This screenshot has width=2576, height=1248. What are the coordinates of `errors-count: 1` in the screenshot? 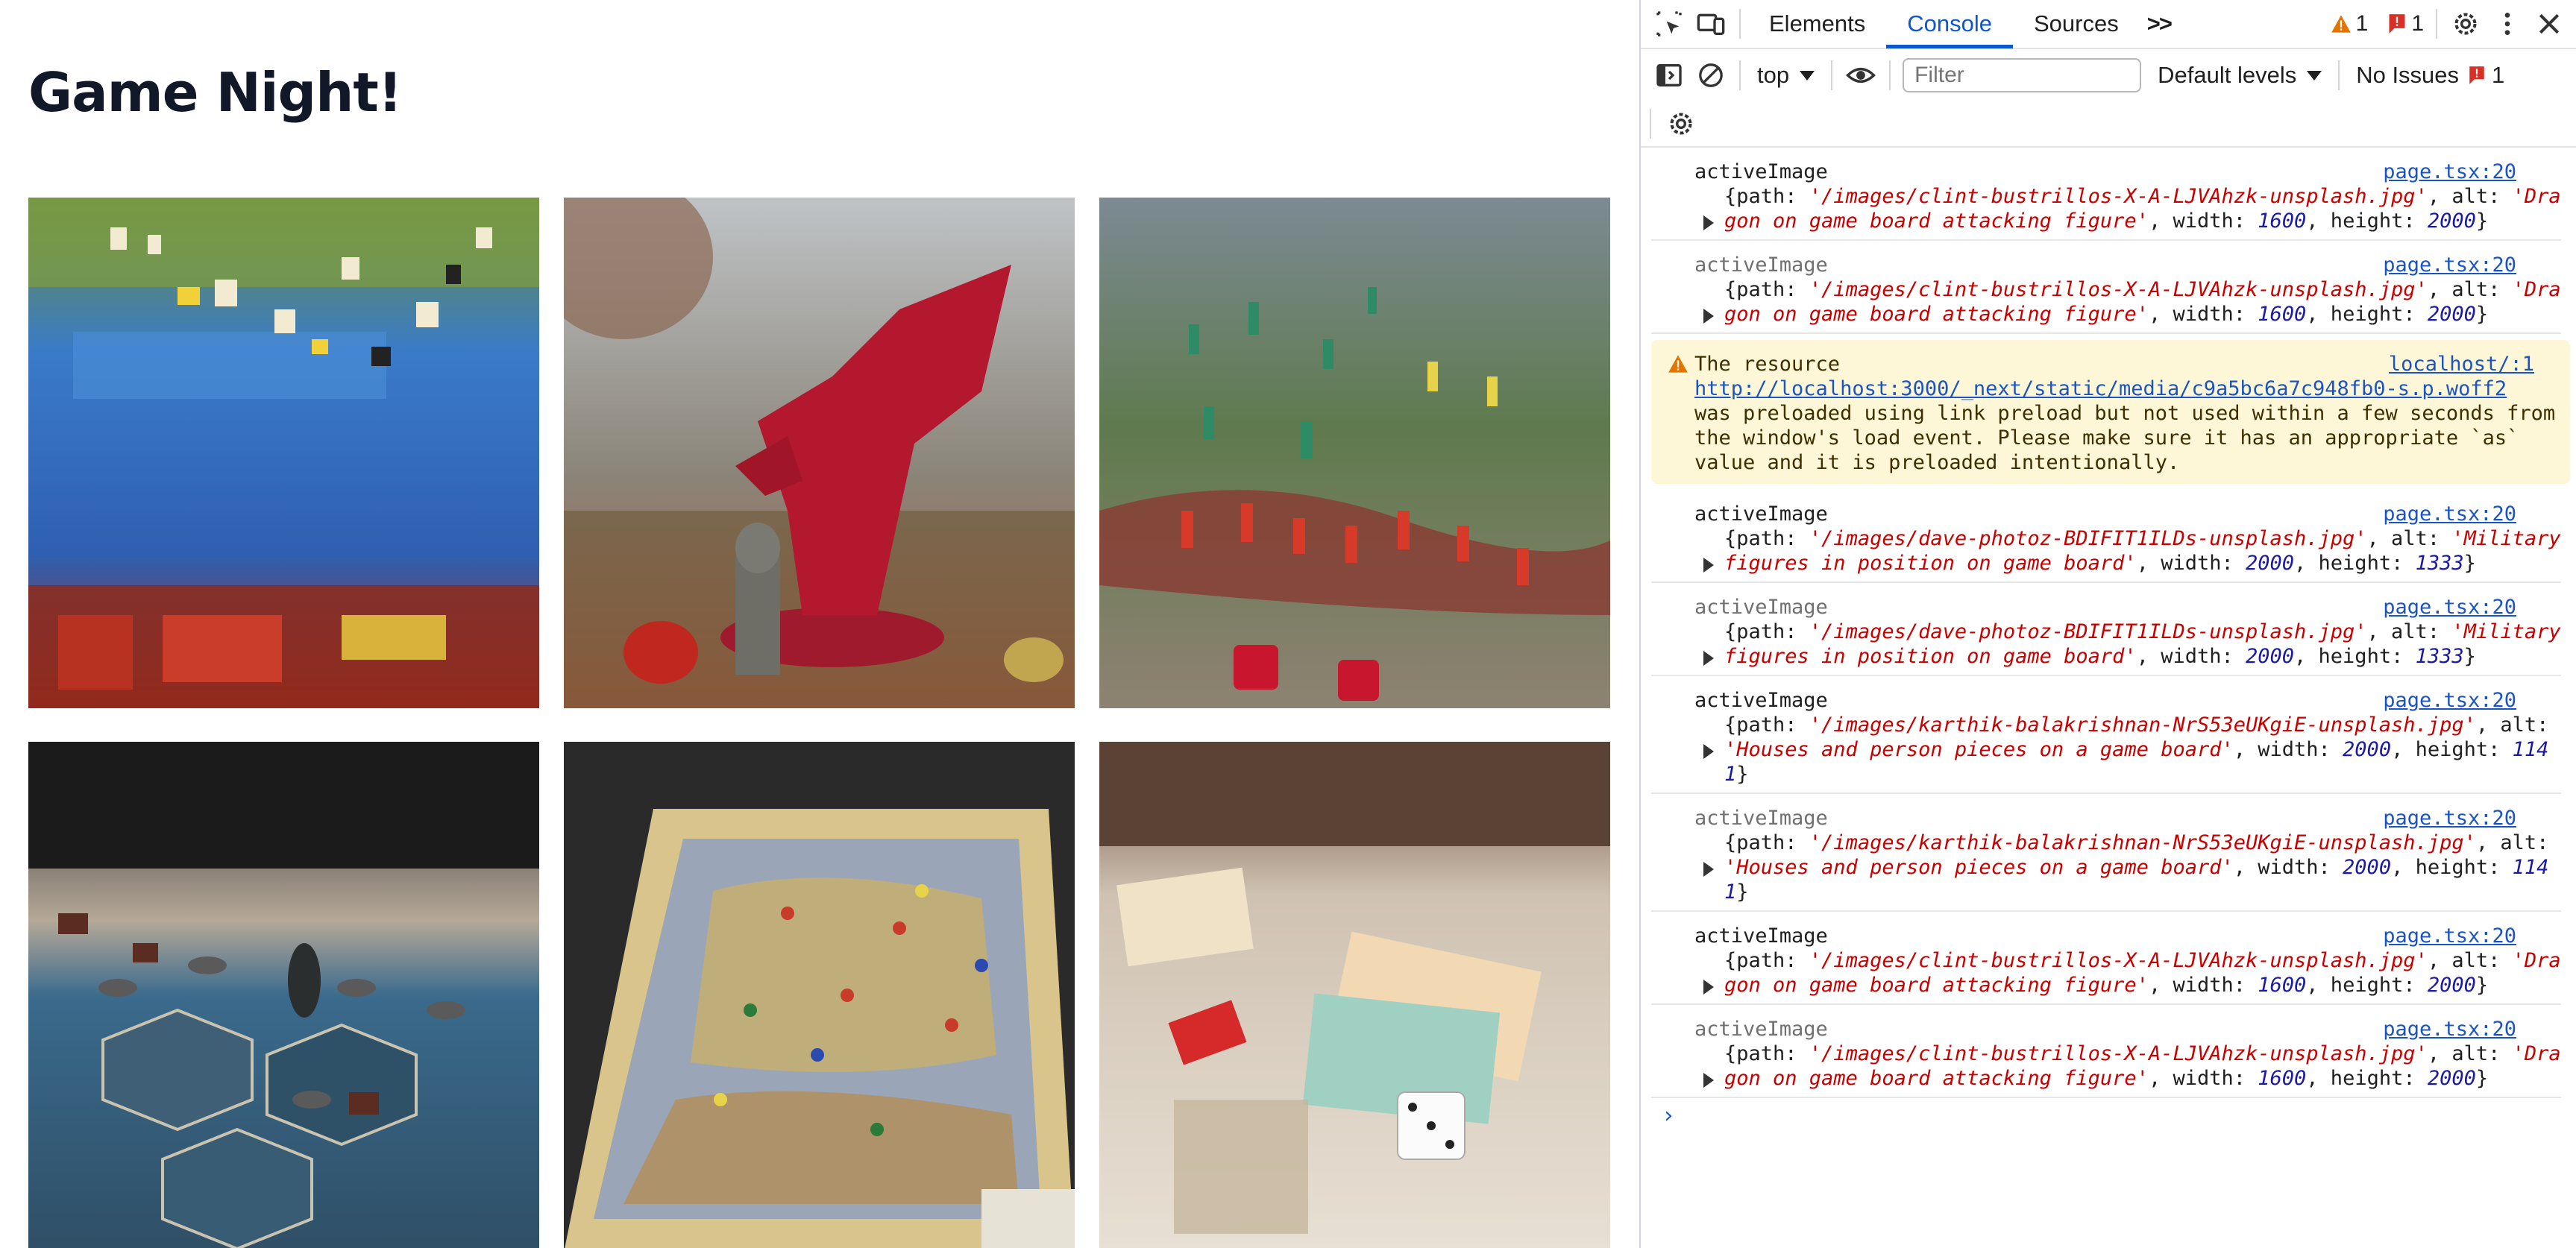 It's located at (2418, 23).